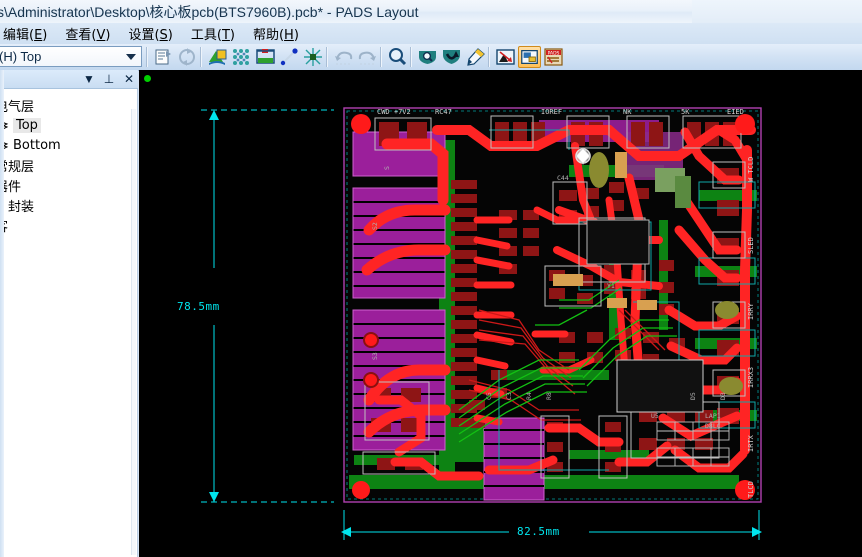  Describe the element at coordinates (475, 57) in the screenshot. I see `highlight-icon` at that location.